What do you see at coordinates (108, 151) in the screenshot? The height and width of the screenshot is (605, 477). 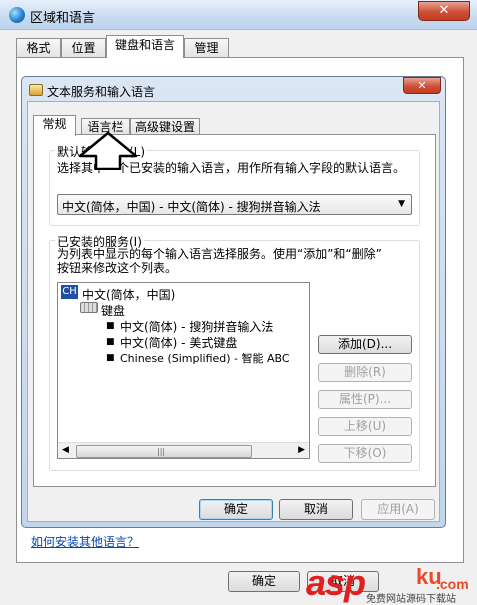 I see `annotation-arrow-icon` at bounding box center [108, 151].